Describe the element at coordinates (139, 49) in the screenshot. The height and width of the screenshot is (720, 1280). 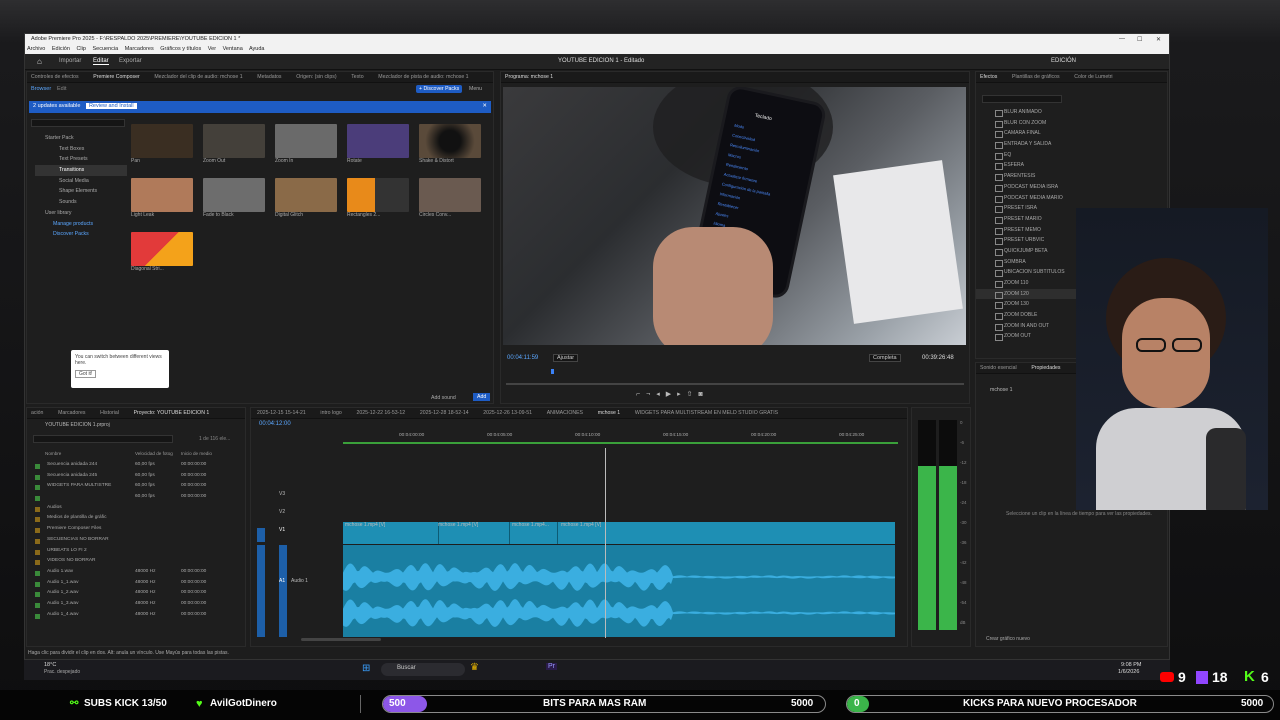
I see `menu-marcadores: Marcadores` at that location.